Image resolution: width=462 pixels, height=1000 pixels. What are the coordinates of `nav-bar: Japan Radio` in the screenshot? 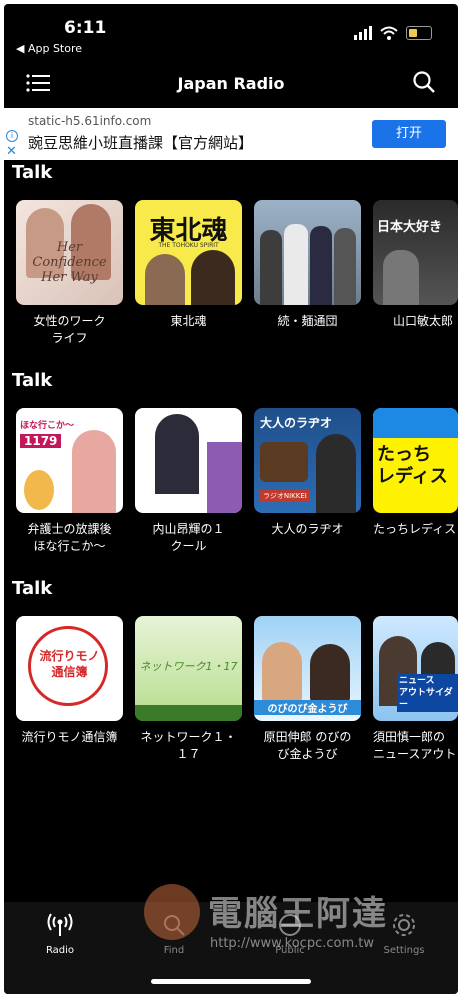 It's located at (231, 85).